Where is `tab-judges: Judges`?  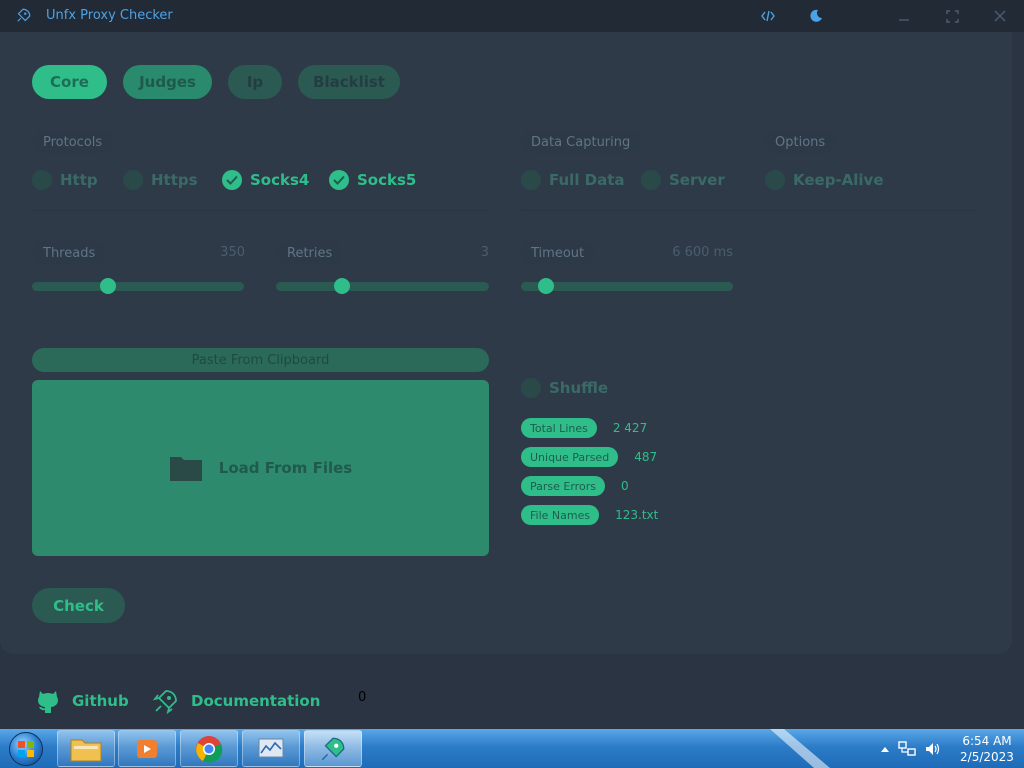
tab-judges: Judges is located at coordinates (167, 82).